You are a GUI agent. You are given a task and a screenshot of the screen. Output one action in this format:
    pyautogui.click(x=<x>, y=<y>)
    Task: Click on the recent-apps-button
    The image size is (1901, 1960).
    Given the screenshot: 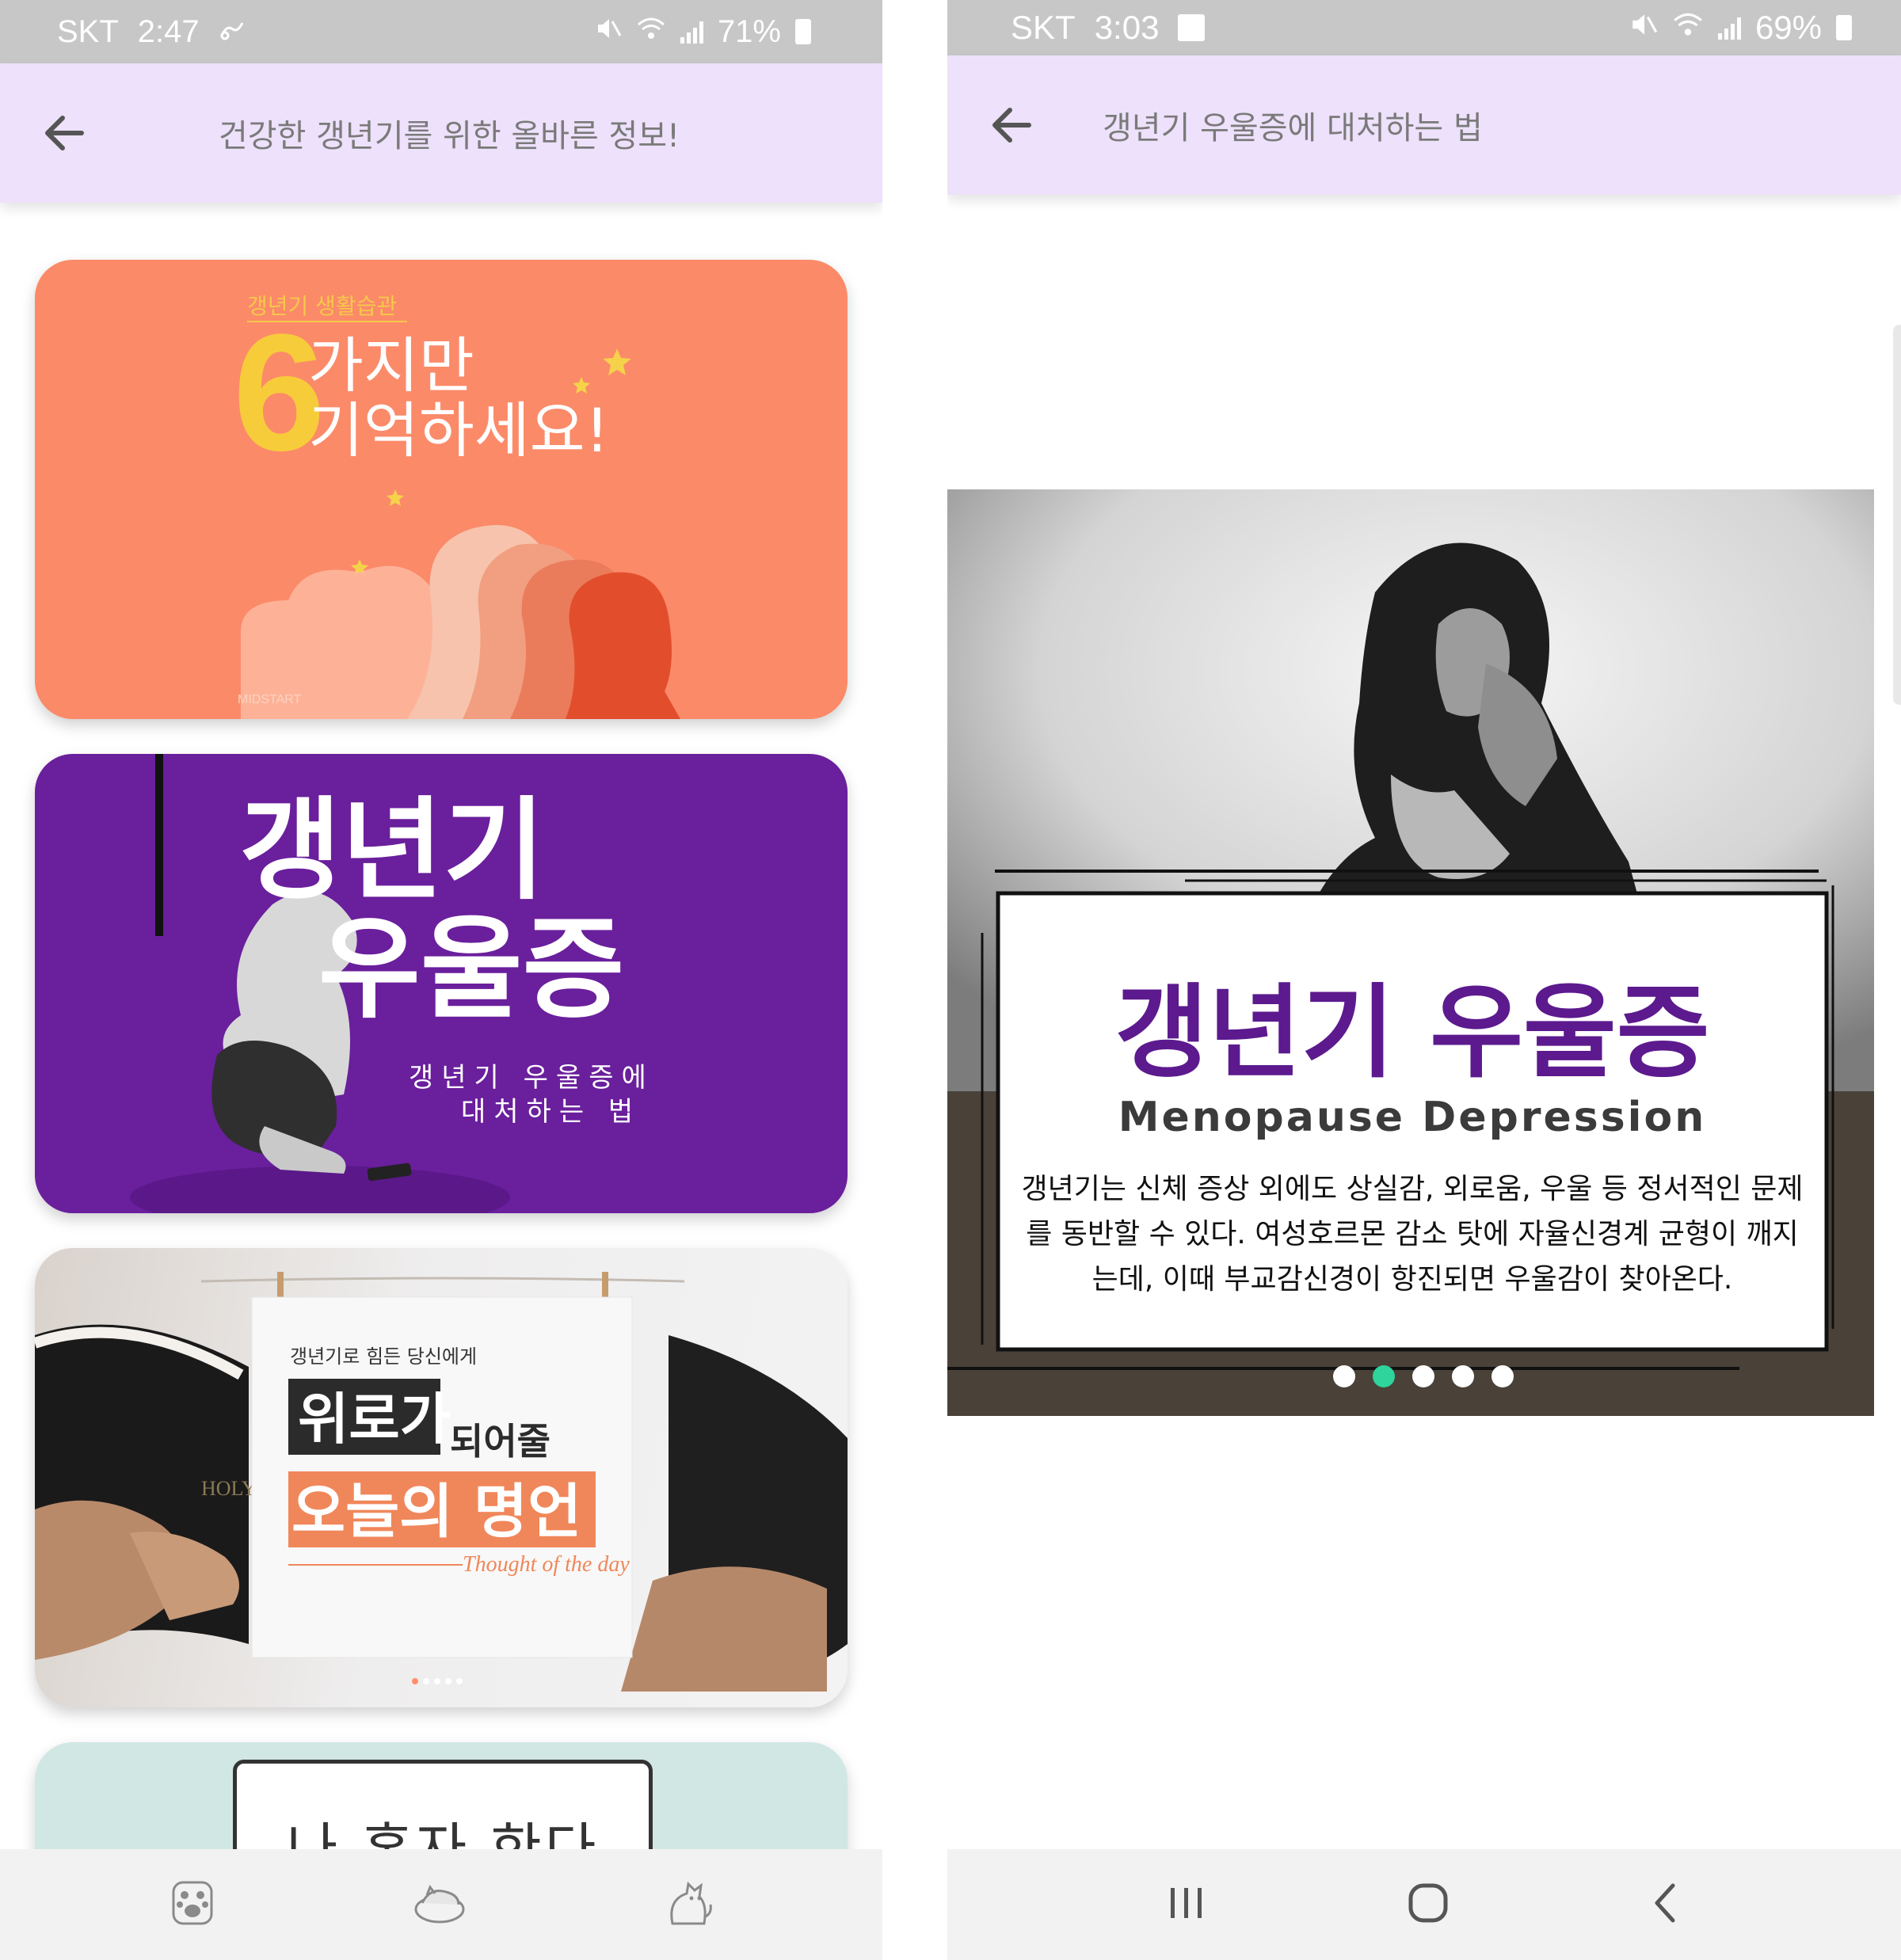 What is the action you would take?
    pyautogui.click(x=1186, y=1904)
    